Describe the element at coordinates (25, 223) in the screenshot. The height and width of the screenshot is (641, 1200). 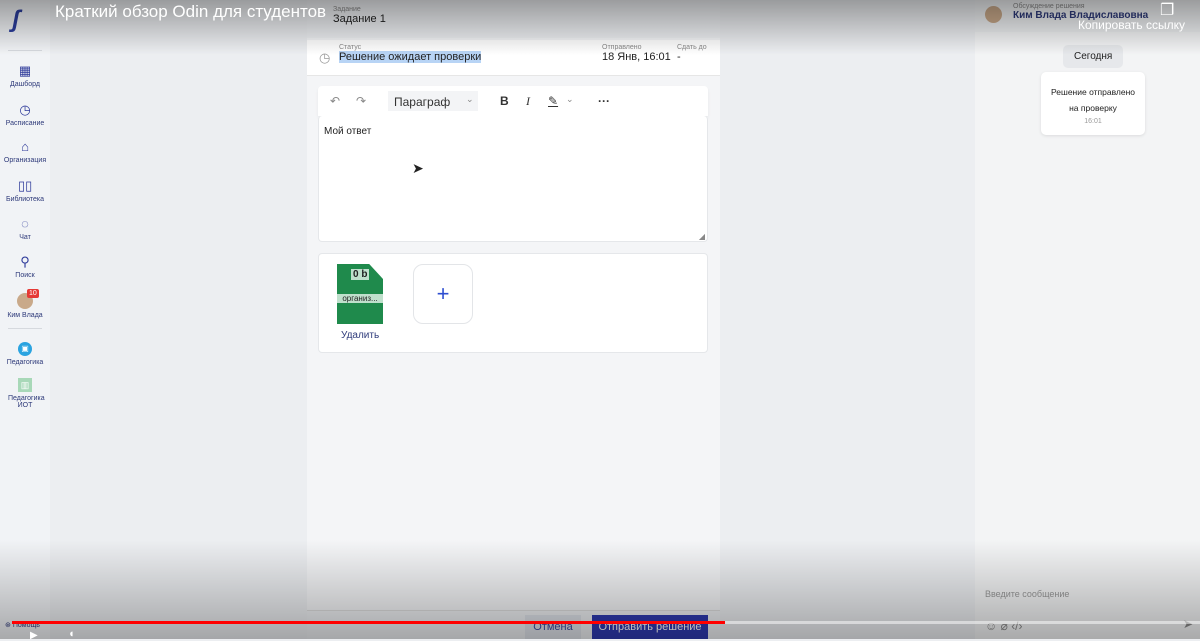
I see `chat-icon: ◌` at that location.